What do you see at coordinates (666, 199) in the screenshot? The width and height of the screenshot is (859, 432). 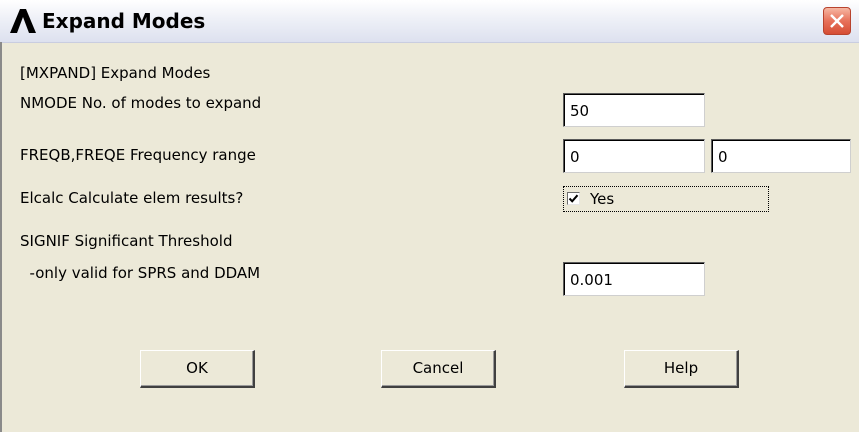 I see `elcalc-checkbox-group: Yes` at bounding box center [666, 199].